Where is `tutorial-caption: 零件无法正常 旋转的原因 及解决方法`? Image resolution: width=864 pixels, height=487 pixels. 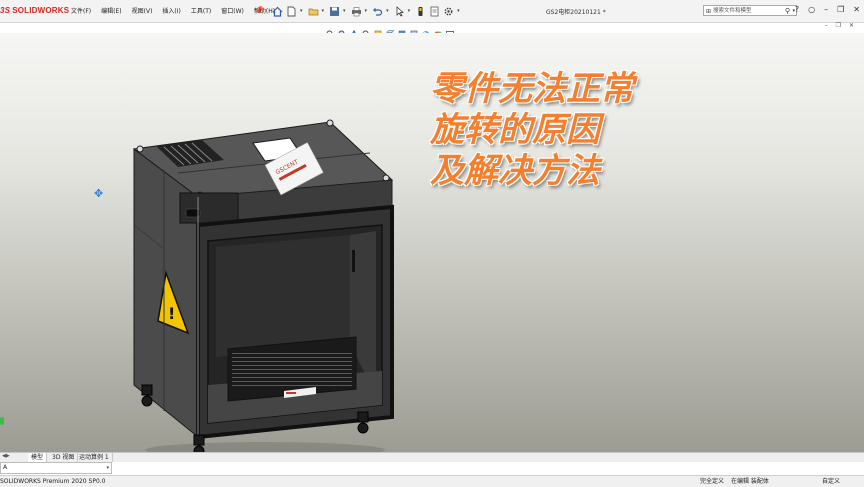 tutorial-caption: 零件无法正常 旋转的原因 及解决方法 is located at coordinates (580, 130).